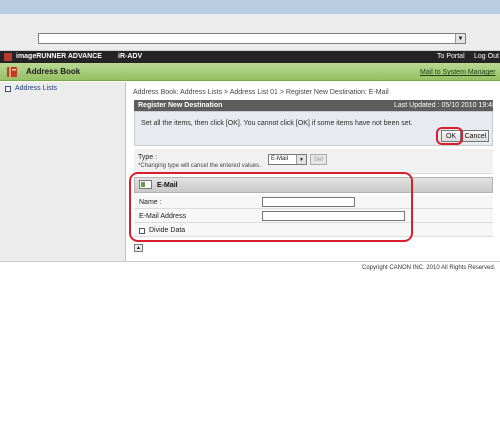 The height and width of the screenshot is (436, 500). Describe the element at coordinates (457, 72) in the screenshot. I see `mail-to-system-manager-link: Mail to System Manager` at that location.